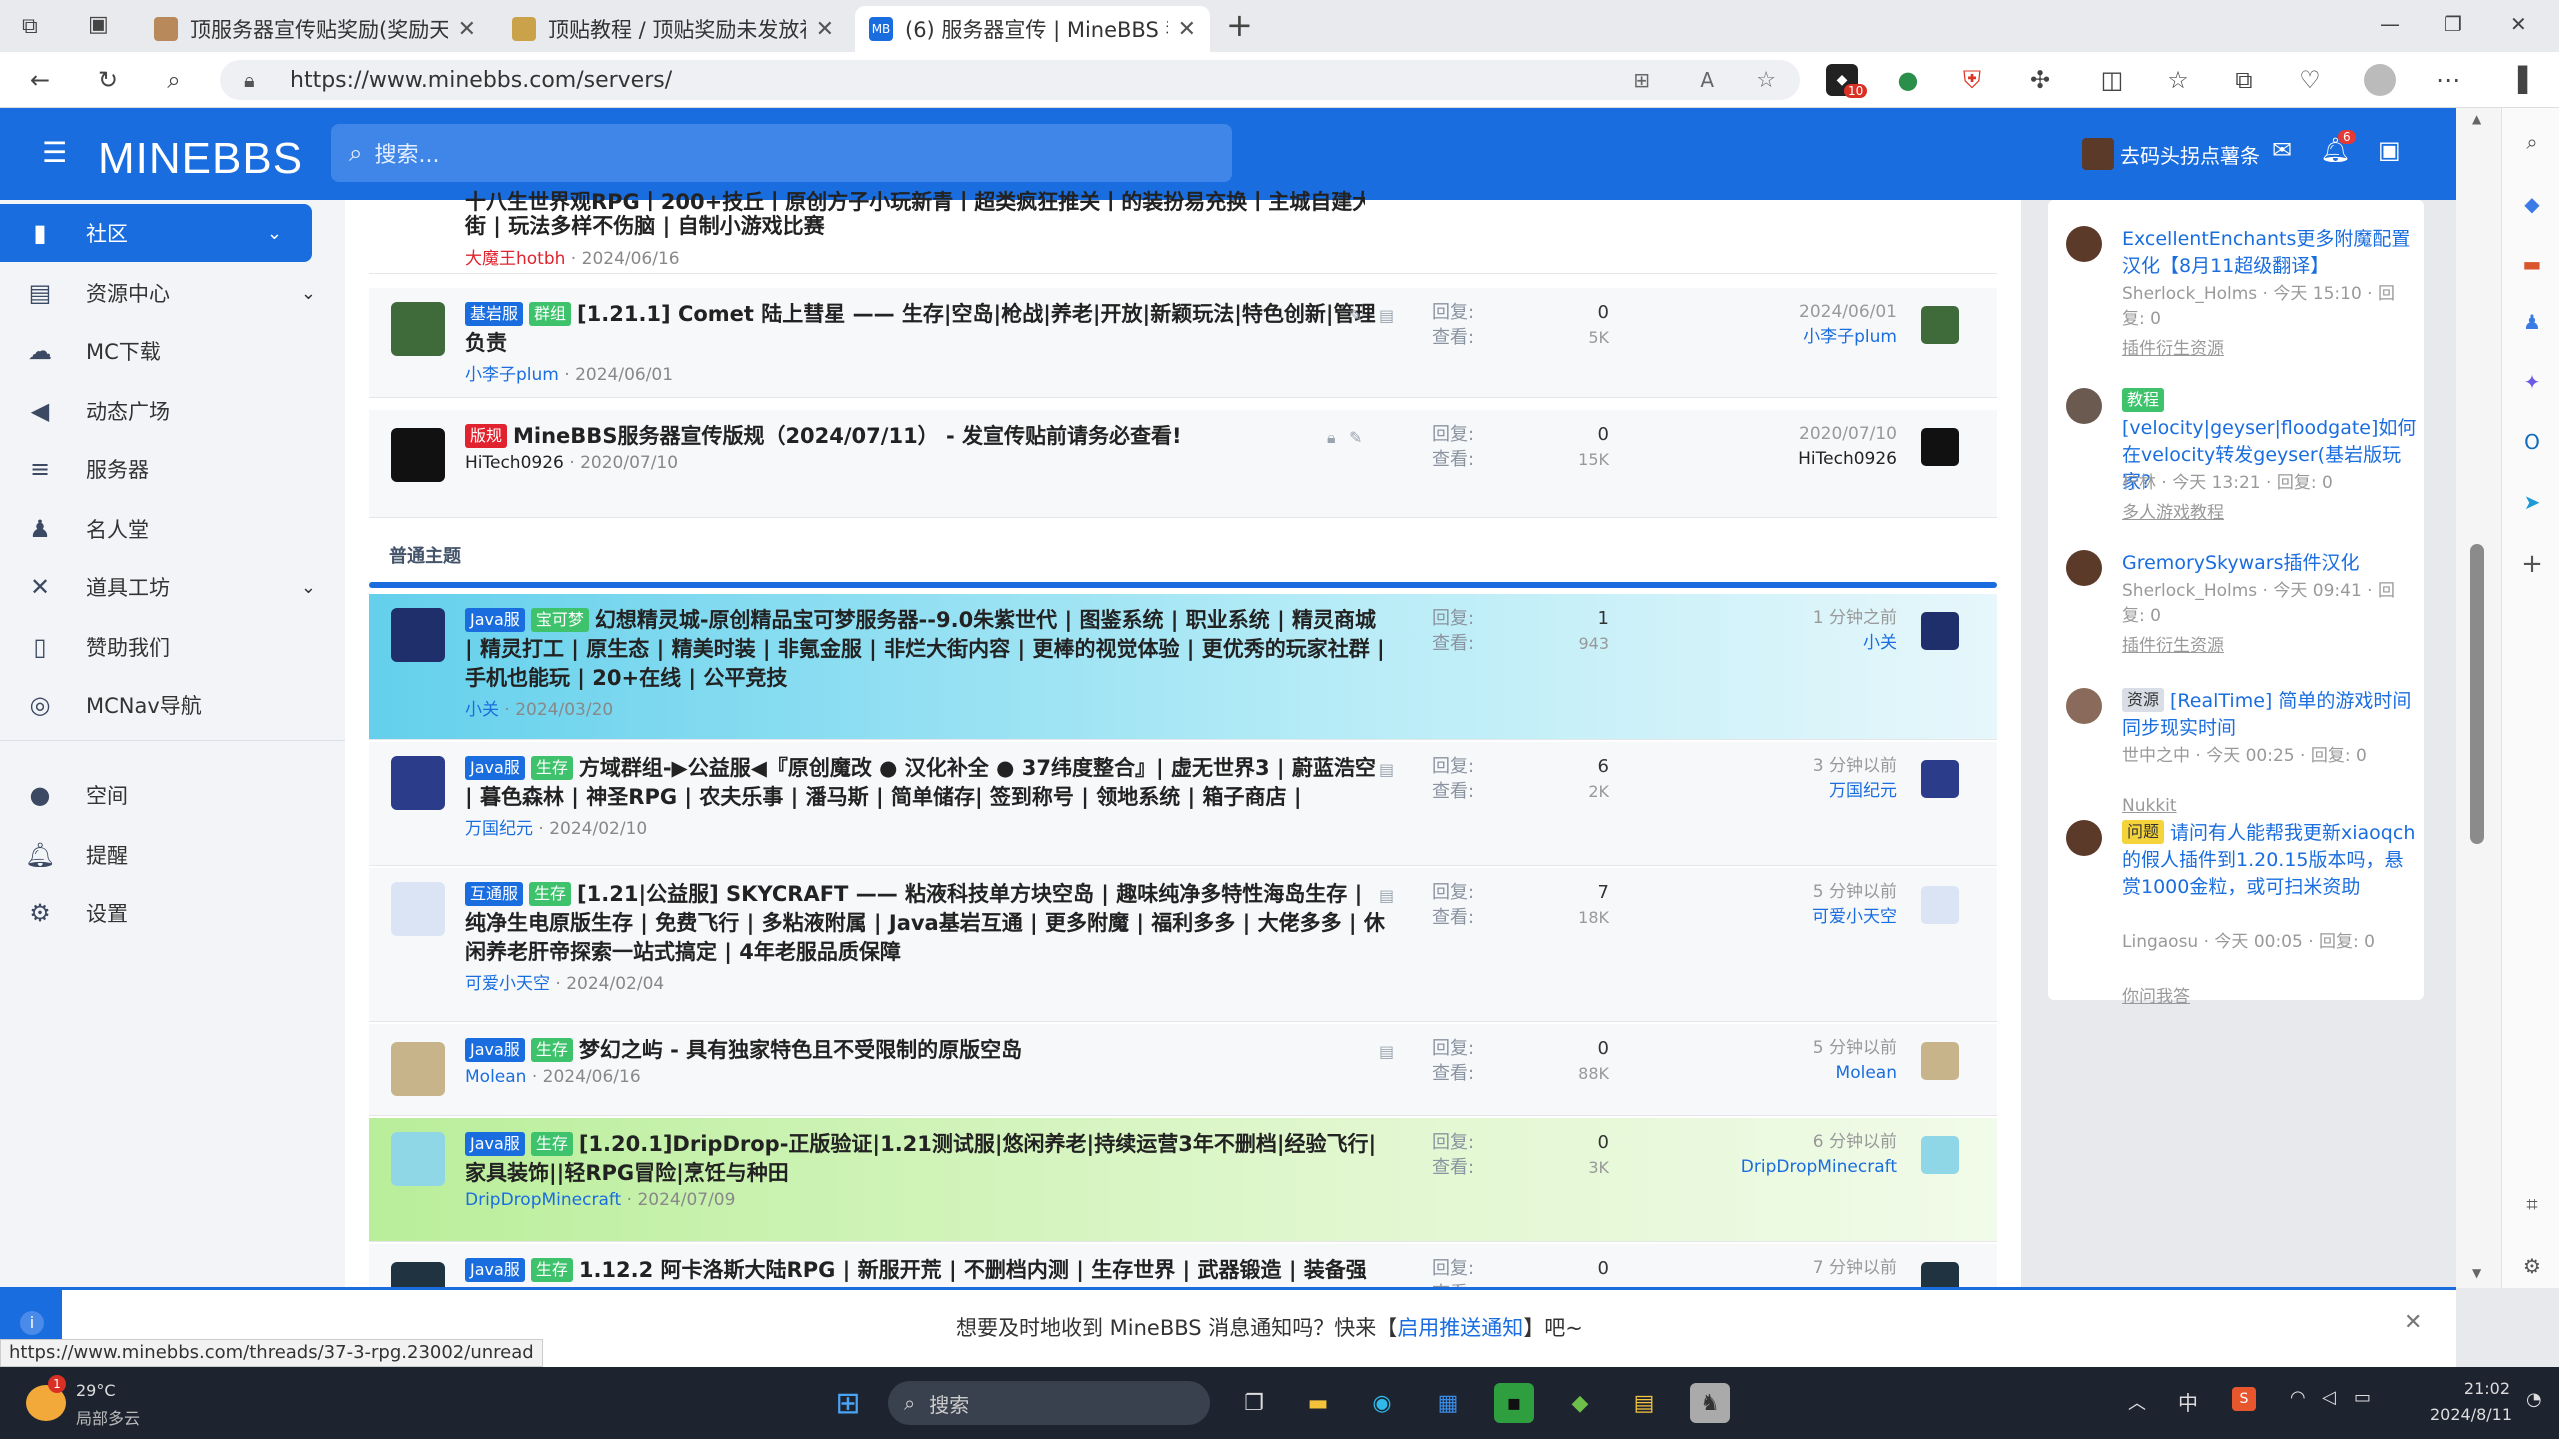 This screenshot has height=1439, width=2559. Describe the element at coordinates (1847, 434) in the screenshot. I see `last-post-time: 2020/07/10` at that location.